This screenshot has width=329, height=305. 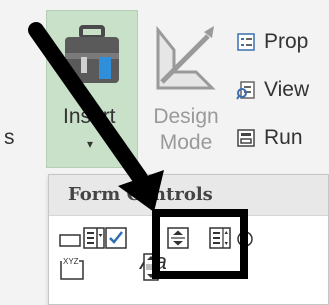 What do you see at coordinates (287, 89) in the screenshot?
I see `view-code-label: View` at bounding box center [287, 89].